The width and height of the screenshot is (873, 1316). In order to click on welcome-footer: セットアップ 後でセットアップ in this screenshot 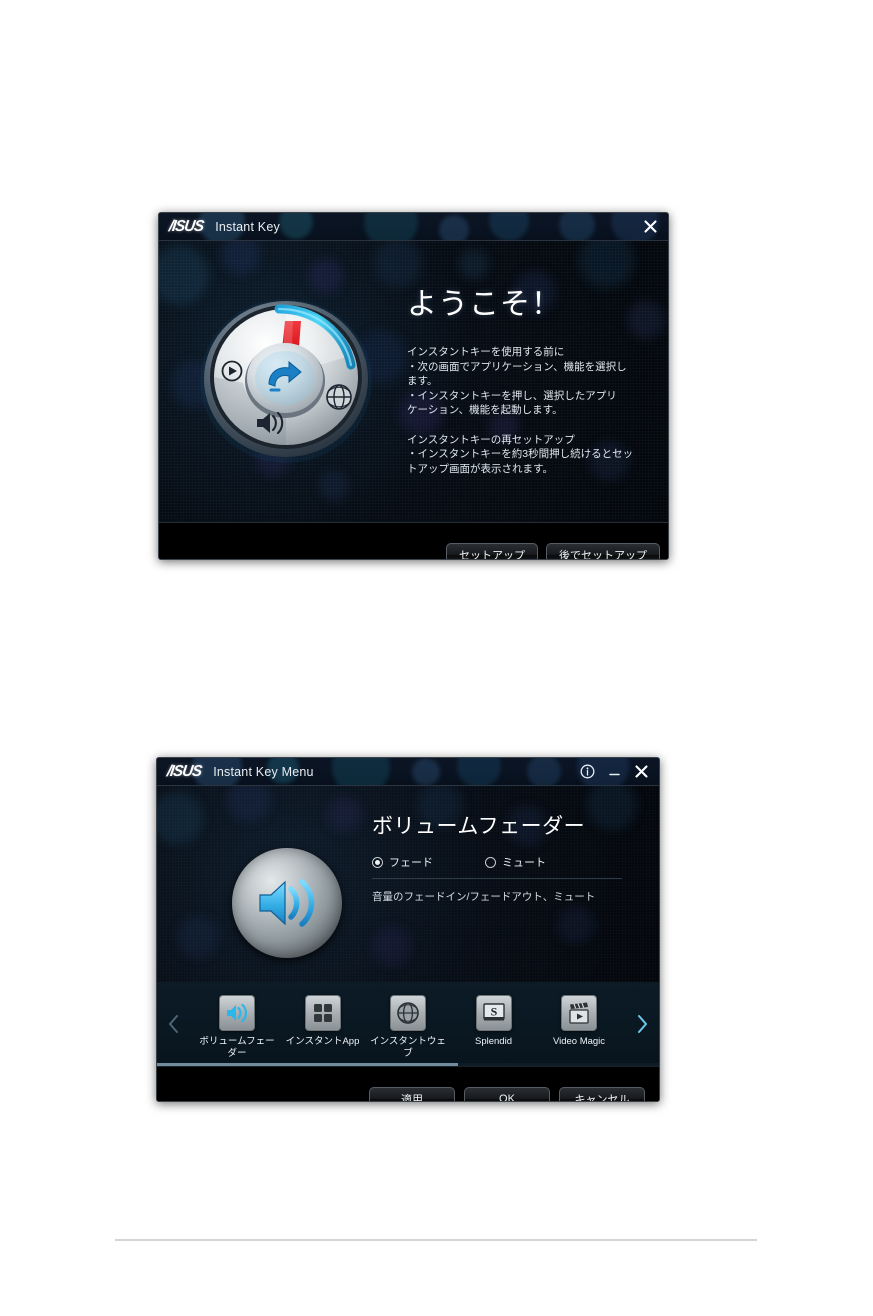, I will do `click(413, 540)`.